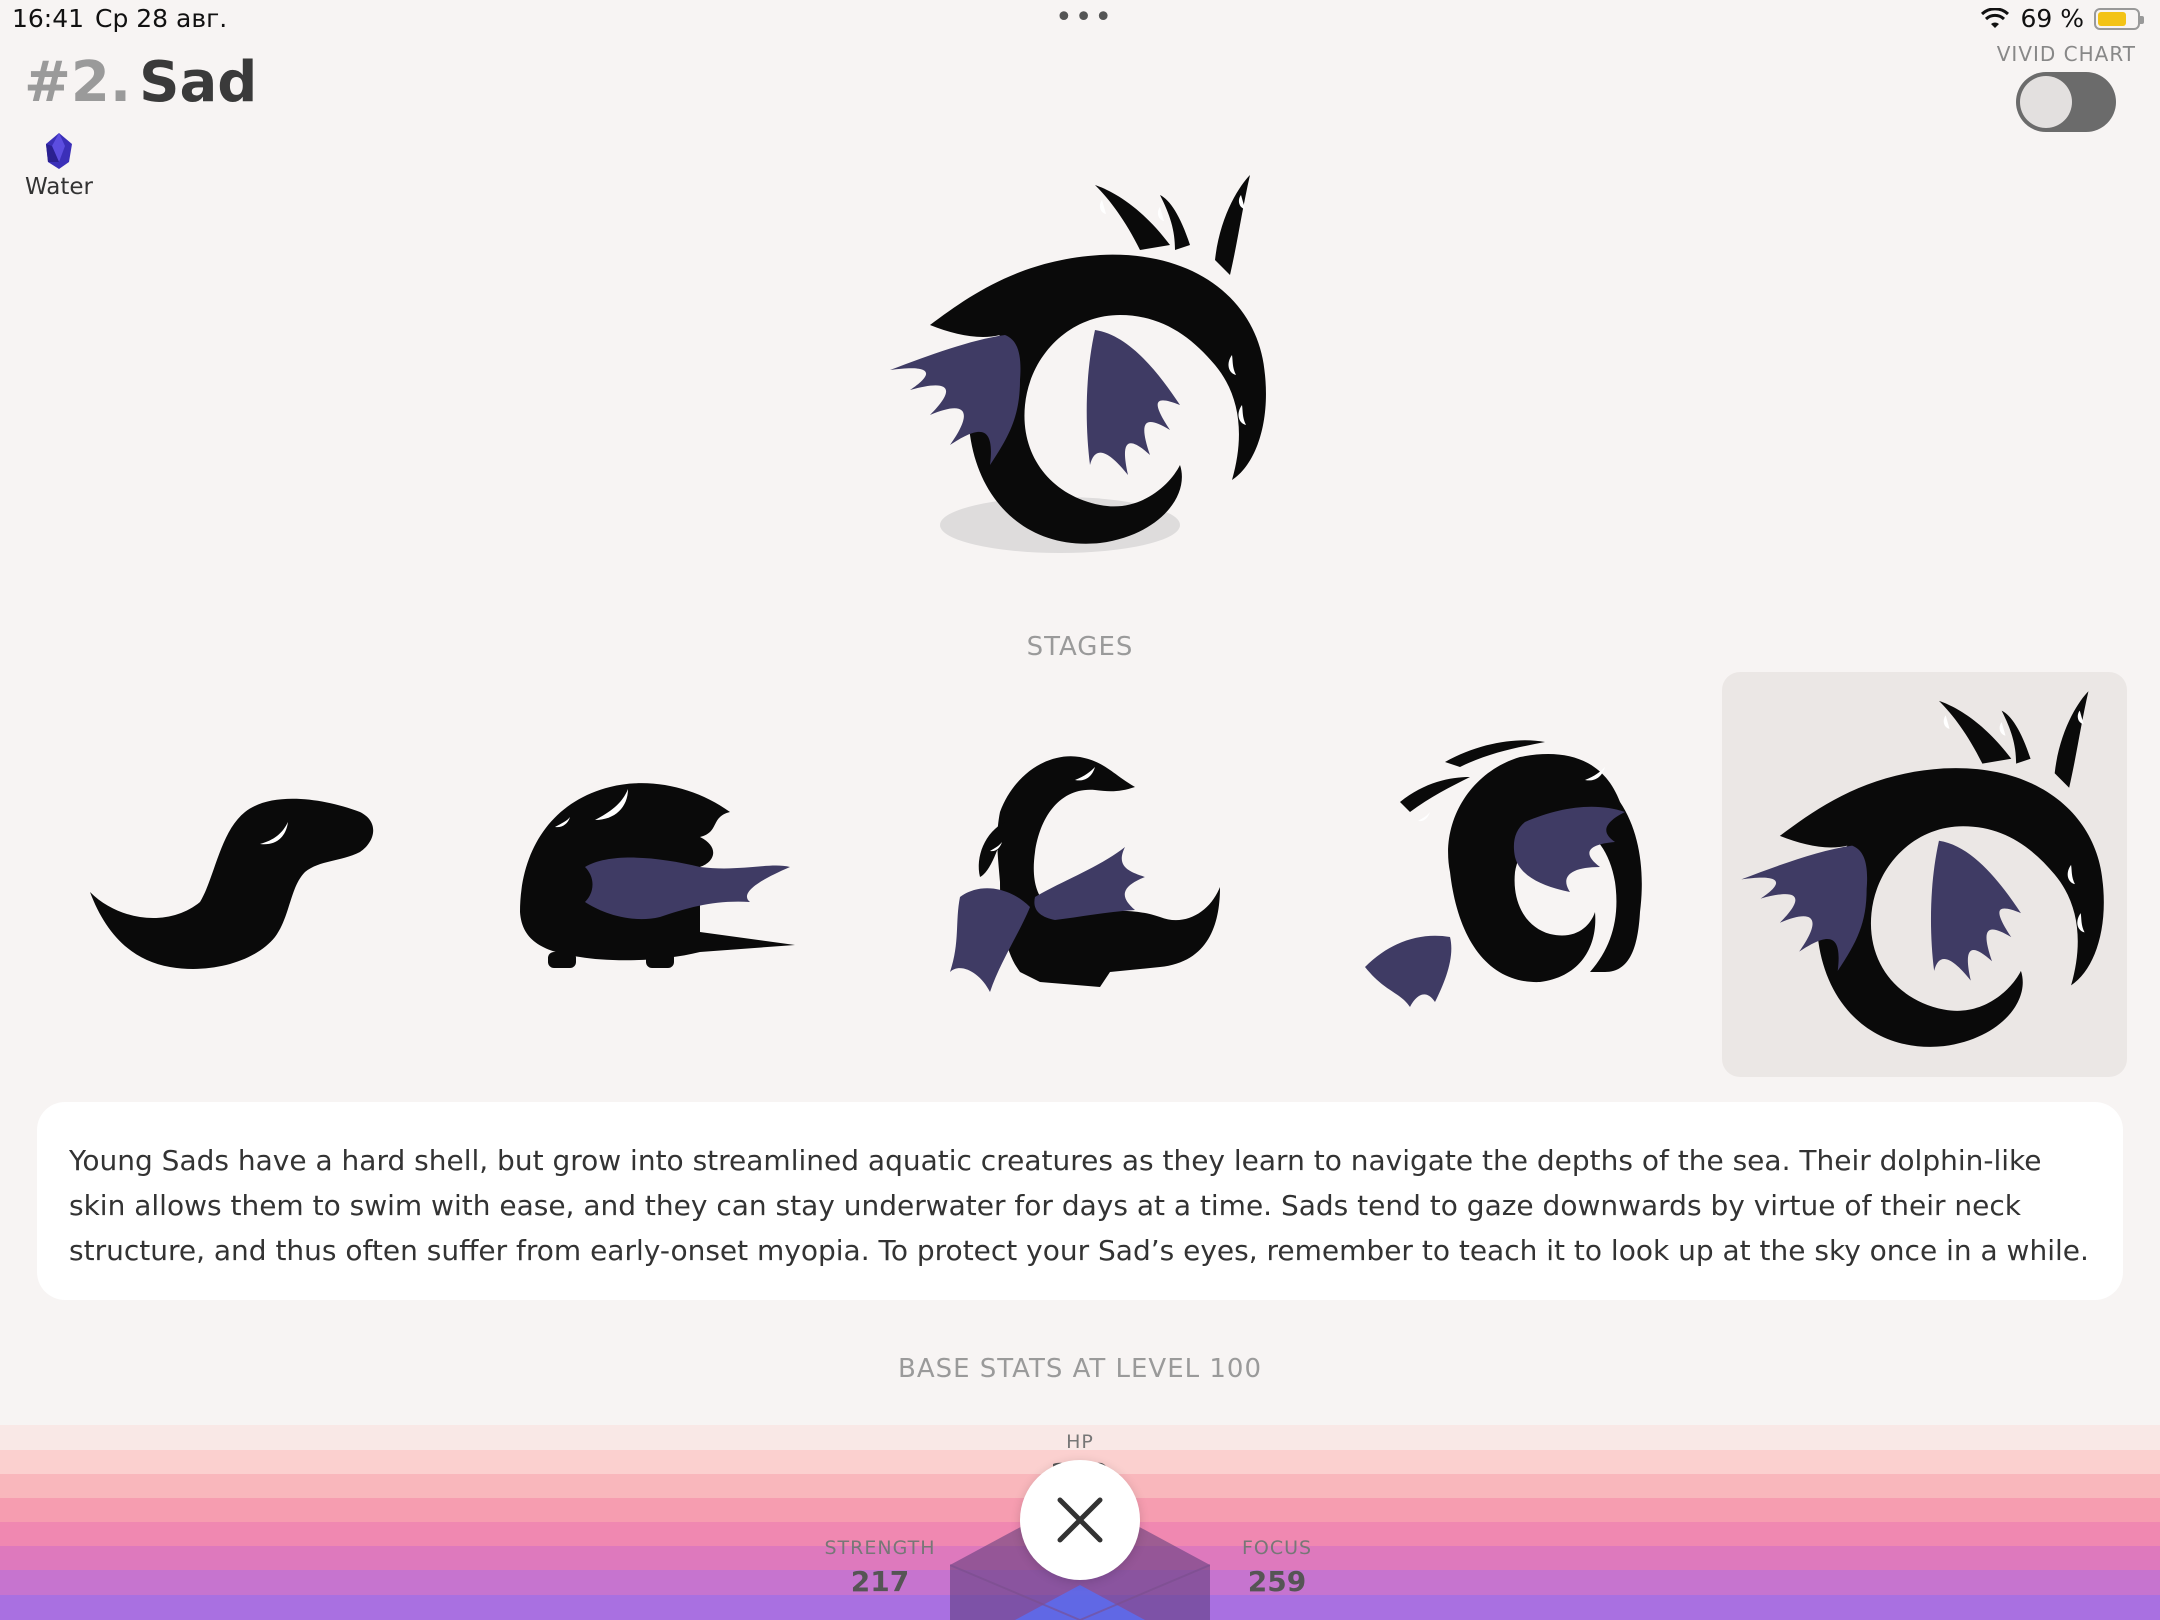 This screenshot has height=1620, width=2160. I want to click on vivid-chart-label: VIVID CHART, so click(2066, 54).